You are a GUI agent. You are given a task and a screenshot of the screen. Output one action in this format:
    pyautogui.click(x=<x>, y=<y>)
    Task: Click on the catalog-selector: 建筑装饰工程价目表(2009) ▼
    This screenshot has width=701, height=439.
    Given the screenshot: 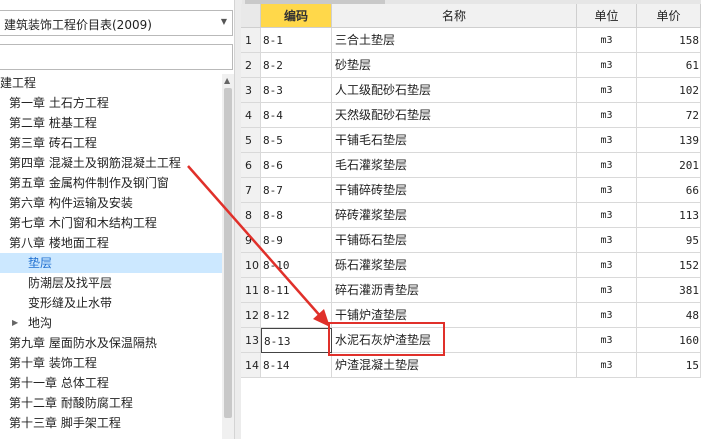 What is the action you would take?
    pyautogui.click(x=116, y=23)
    